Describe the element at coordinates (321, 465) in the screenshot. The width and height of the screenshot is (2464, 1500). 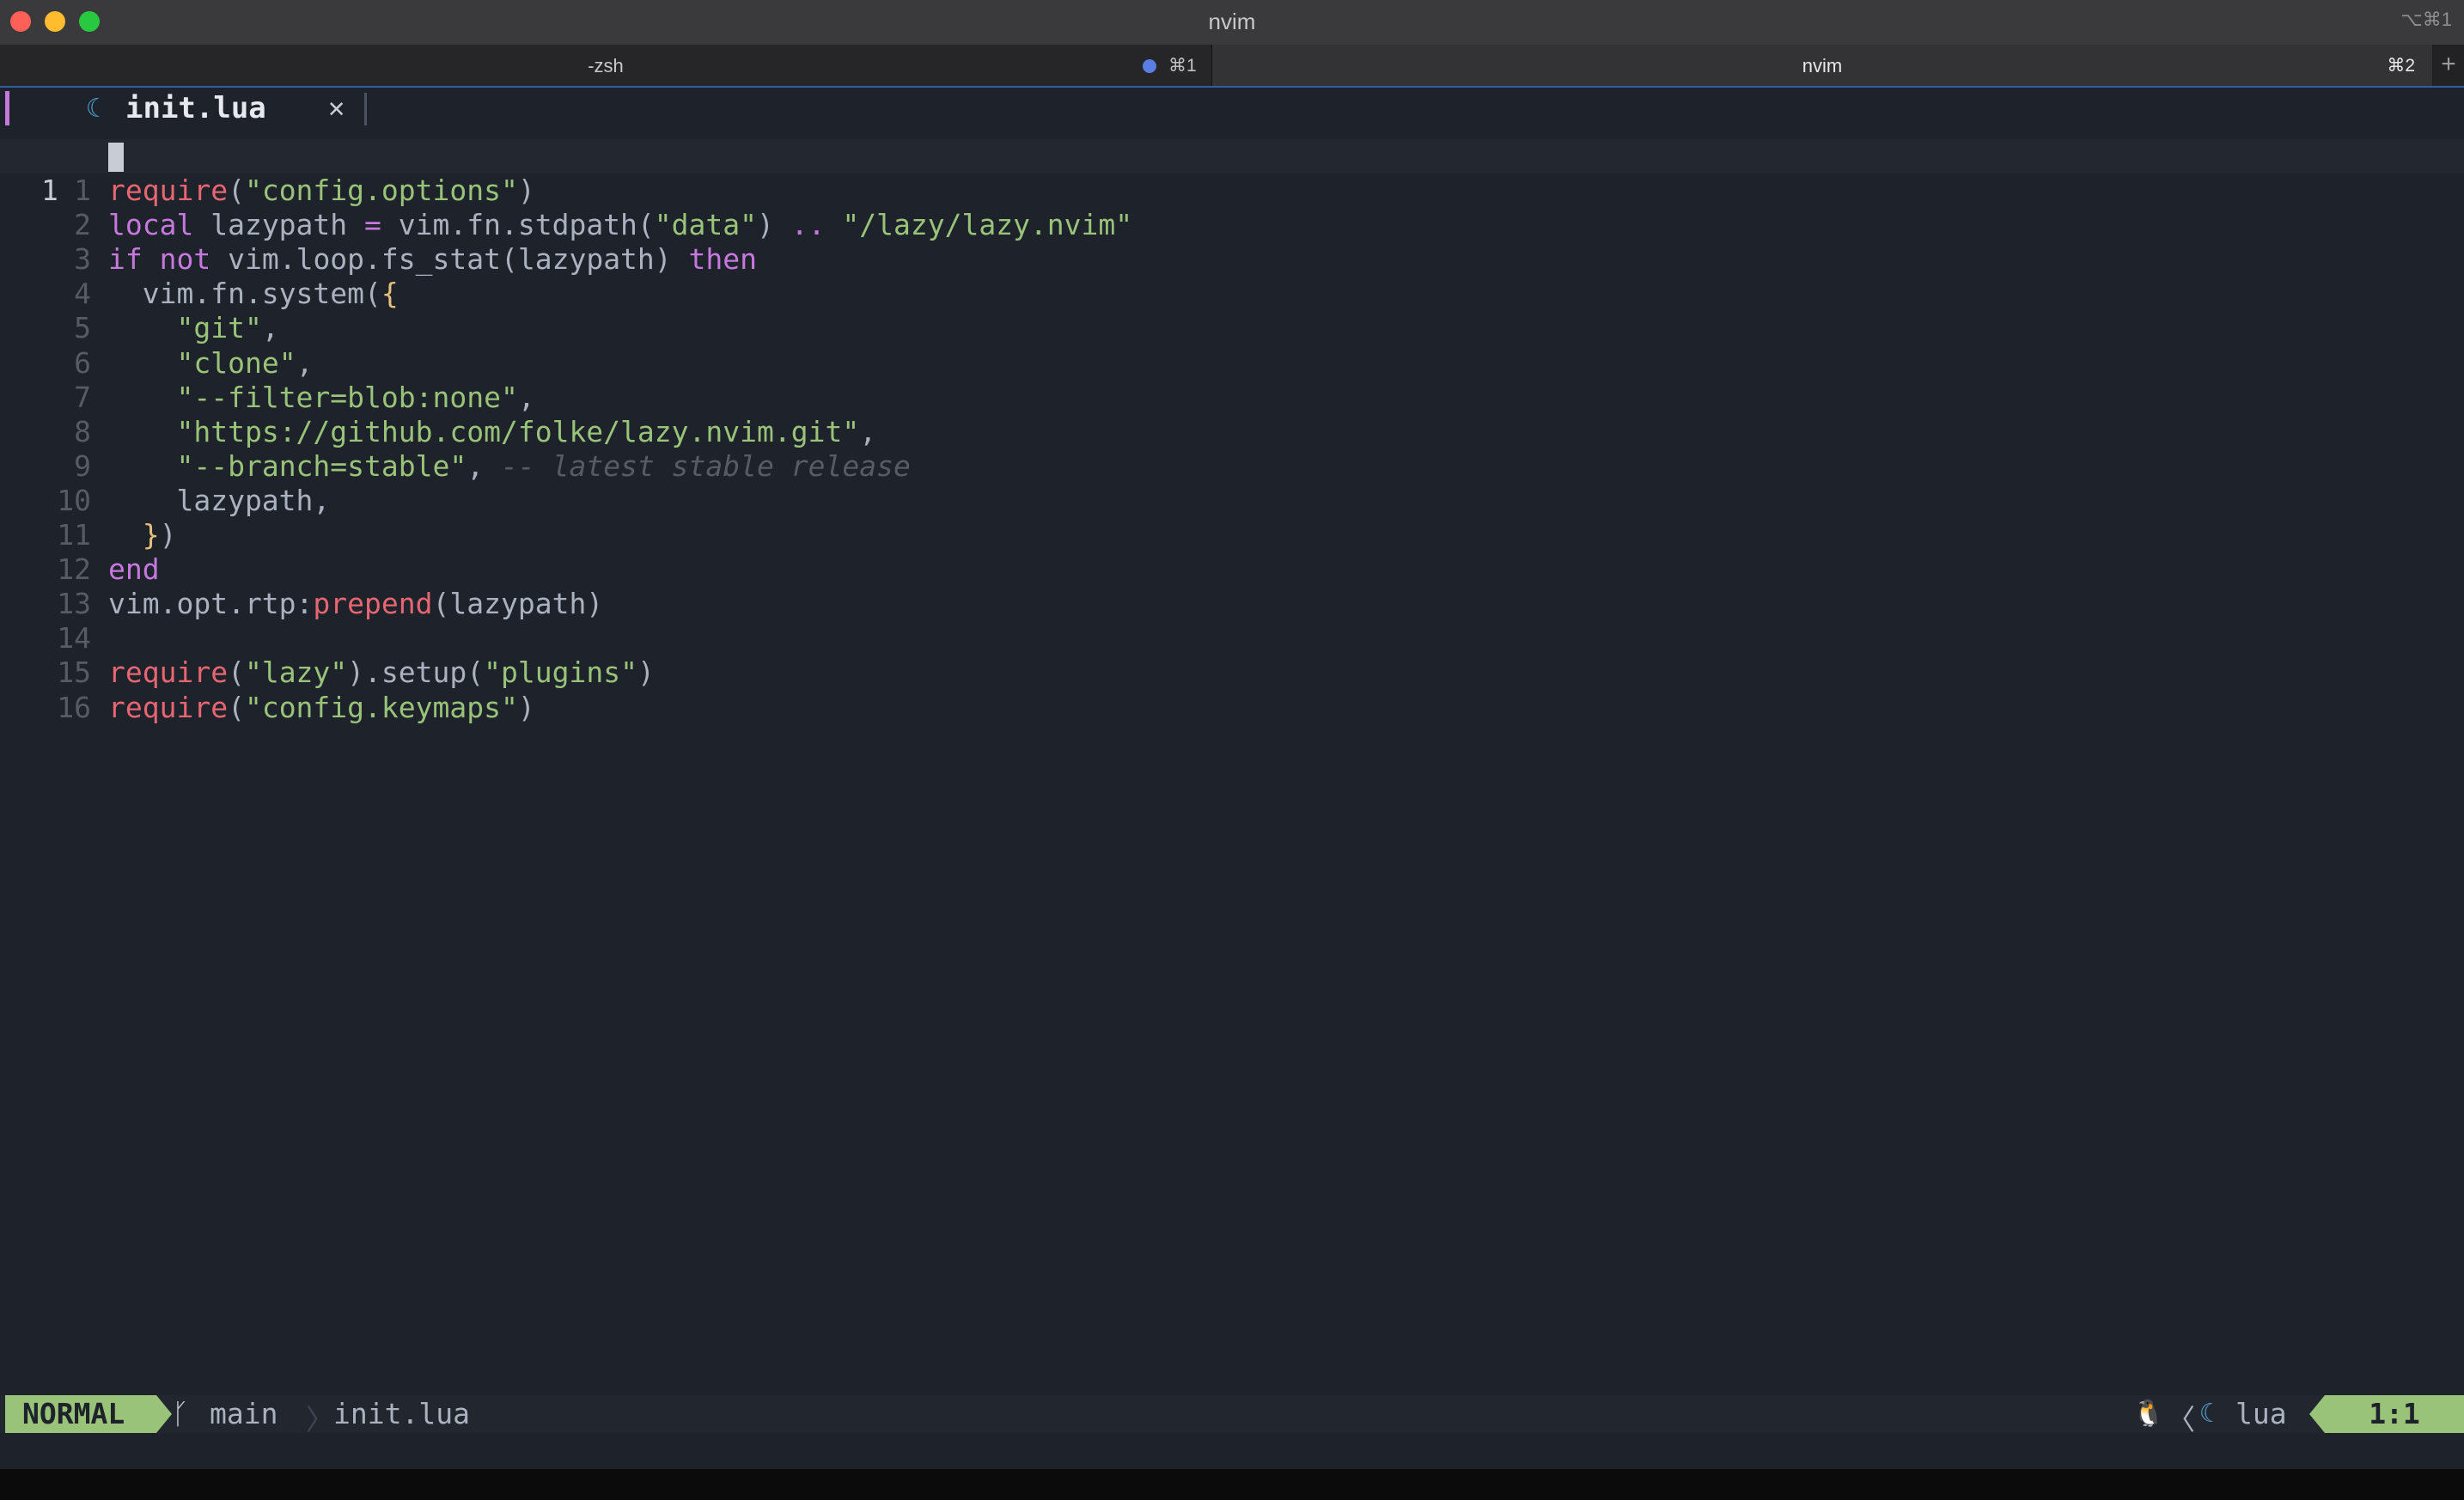
I see `code-token: "--branch=stable"` at that location.